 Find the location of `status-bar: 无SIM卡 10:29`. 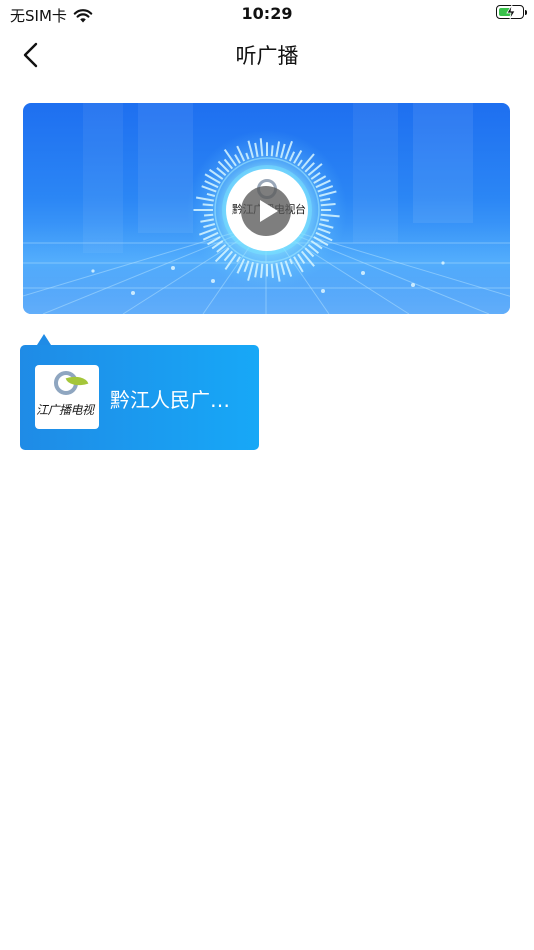

status-bar: 无SIM卡 10:29 is located at coordinates (267, 14).